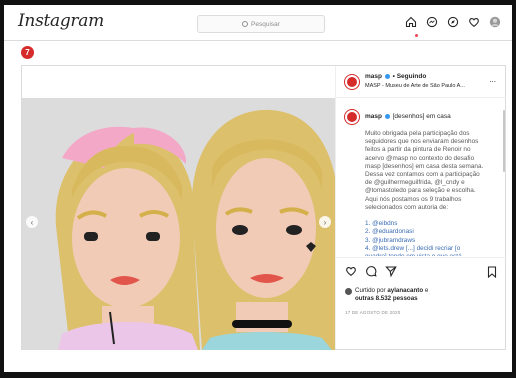 This screenshot has height=378, width=516. What do you see at coordinates (410, 76) in the screenshot?
I see `follow-status: • Seguindo` at bounding box center [410, 76].